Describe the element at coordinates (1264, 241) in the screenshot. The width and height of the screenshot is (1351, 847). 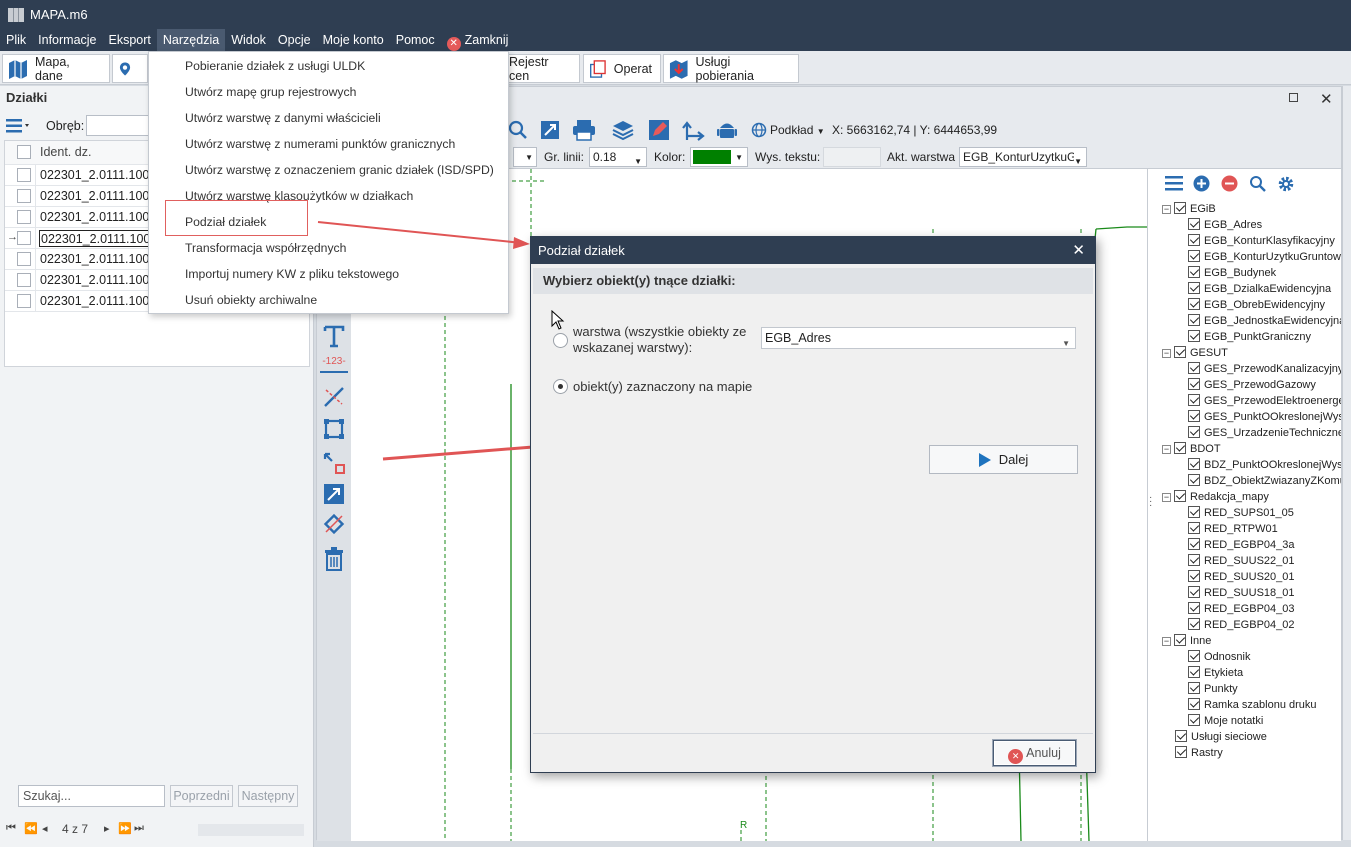
I see `layer-item: EGB_KonturKlasyfikacyjny` at that location.